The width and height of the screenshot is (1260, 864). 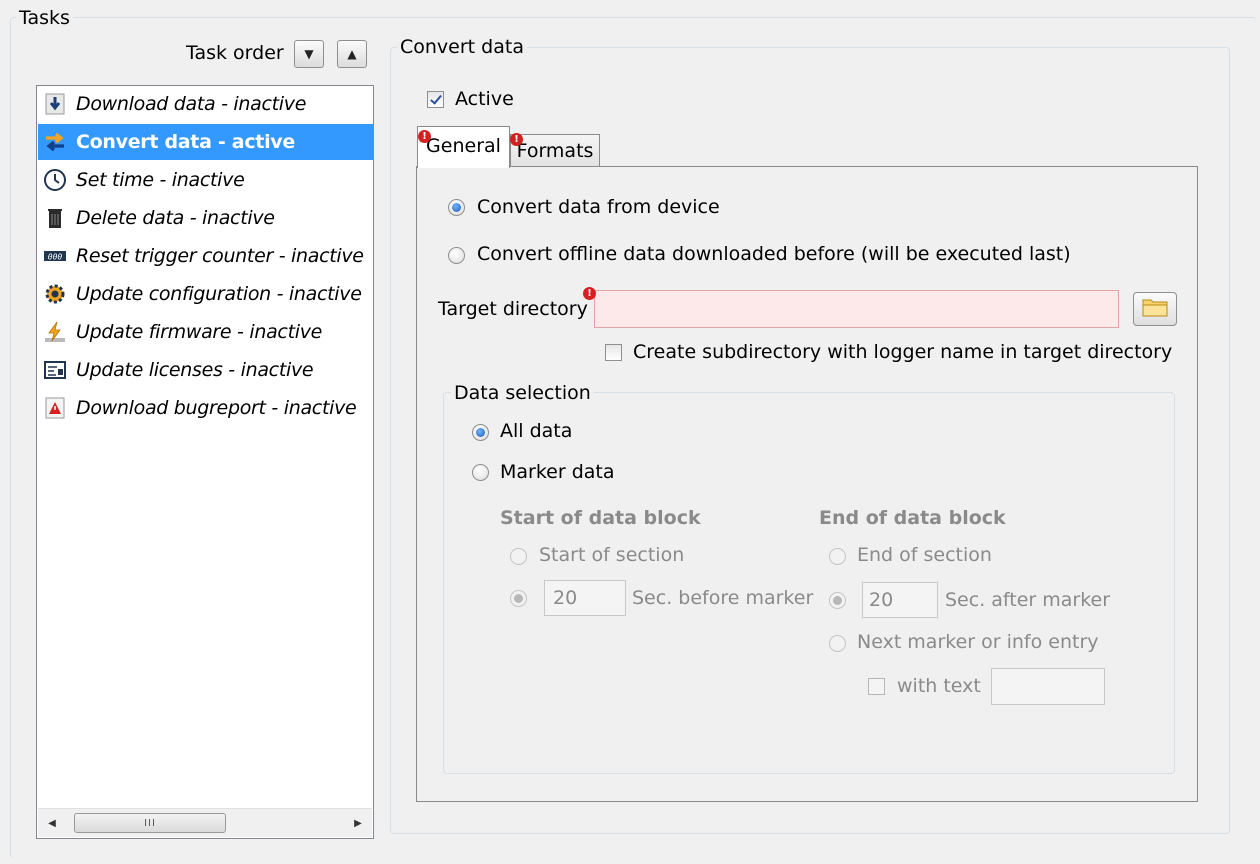 What do you see at coordinates (837, 600) in the screenshot?
I see `sec-after-marker-radio` at bounding box center [837, 600].